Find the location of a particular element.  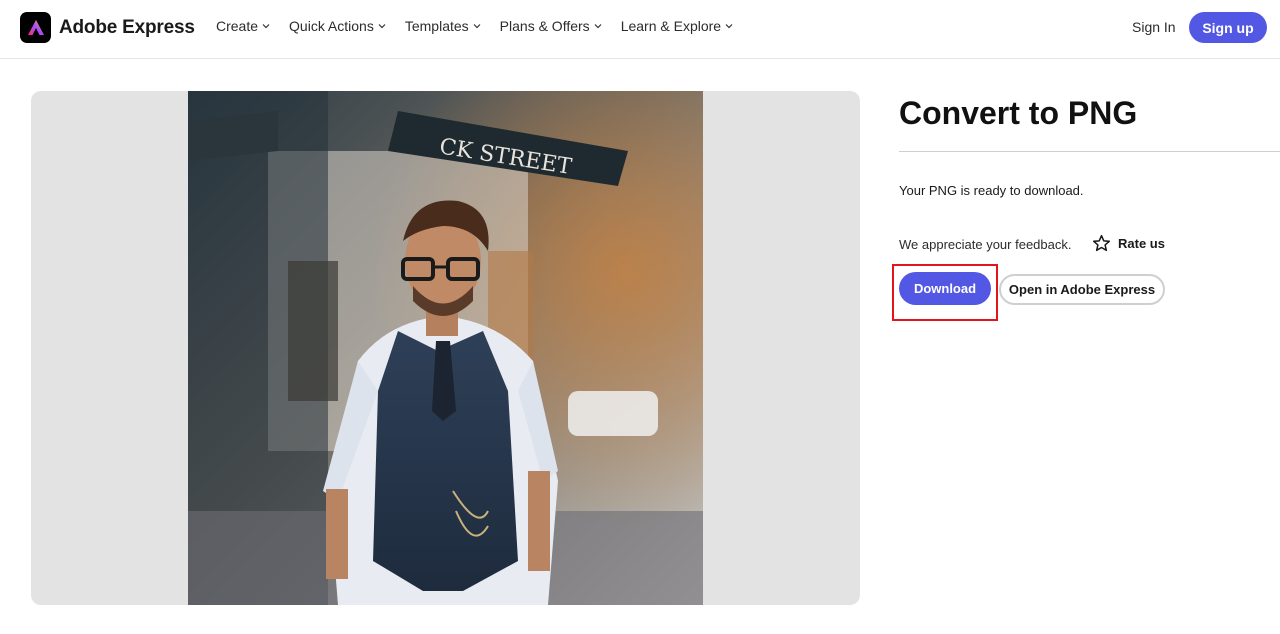

nav-plans-offers: Plans & Offers is located at coordinates (551, 26).